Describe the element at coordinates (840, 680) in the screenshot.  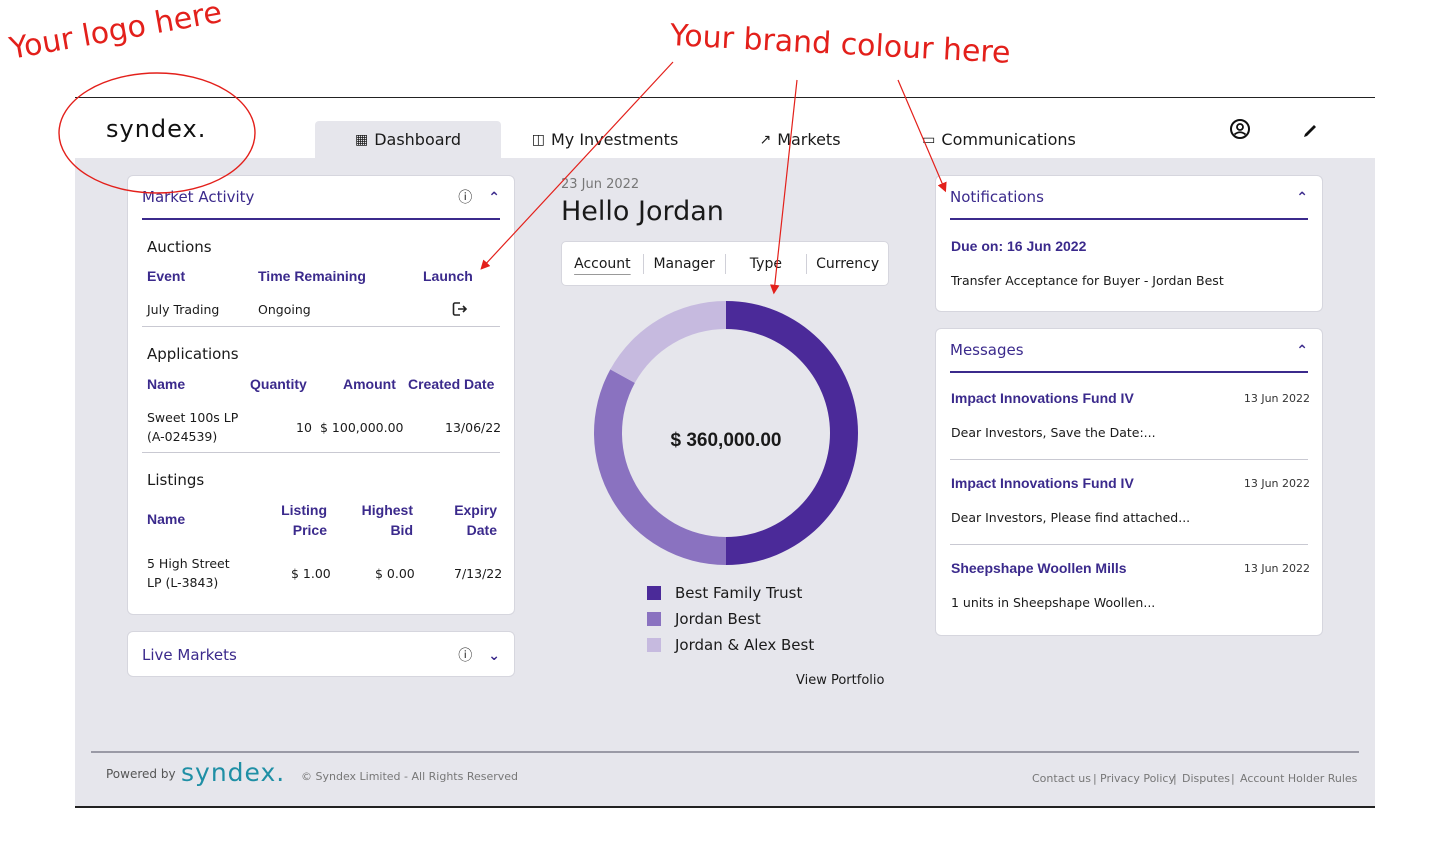
I see `view-portfolio-link: View Portfolio` at that location.